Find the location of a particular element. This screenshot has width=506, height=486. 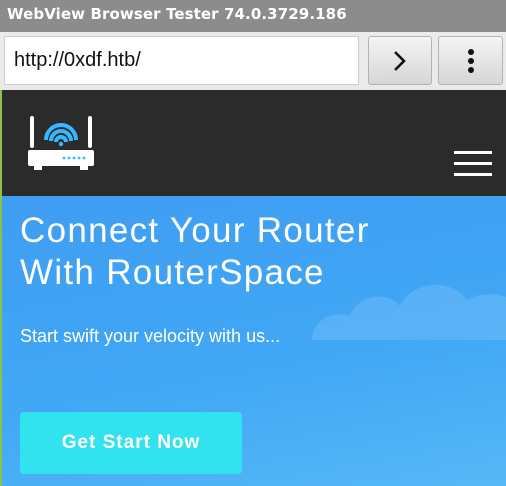

overflow-menu-icon is located at coordinates (470, 60).